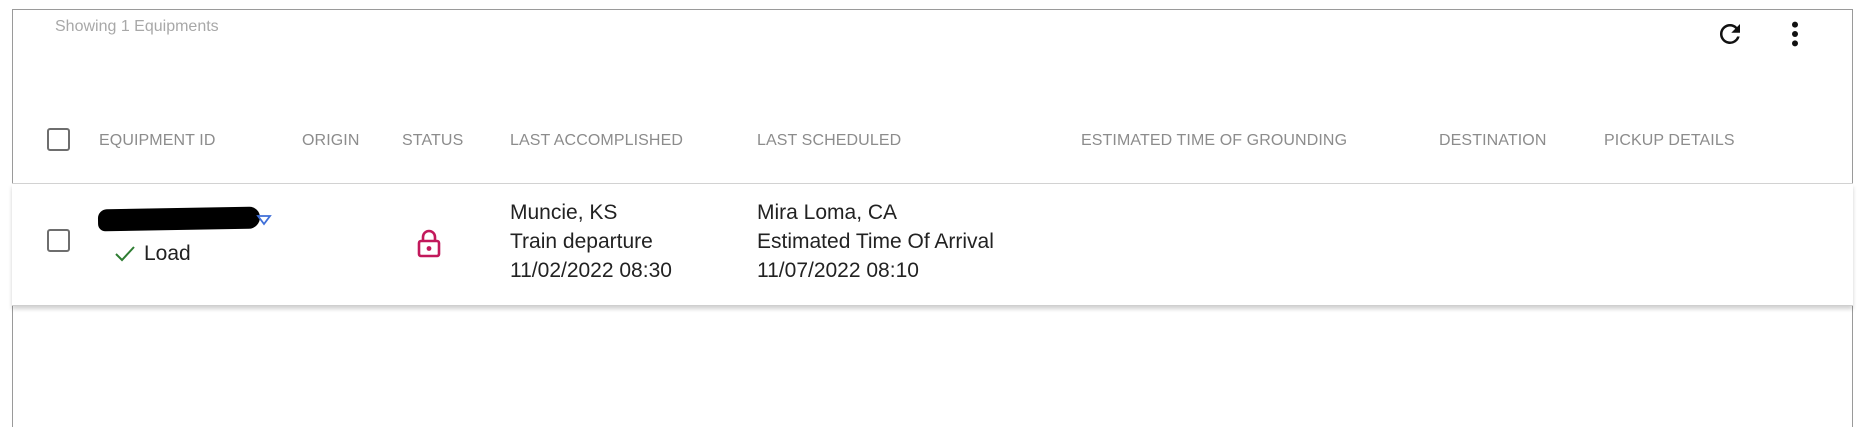  I want to click on column-header-status: STATUS, so click(432, 141).